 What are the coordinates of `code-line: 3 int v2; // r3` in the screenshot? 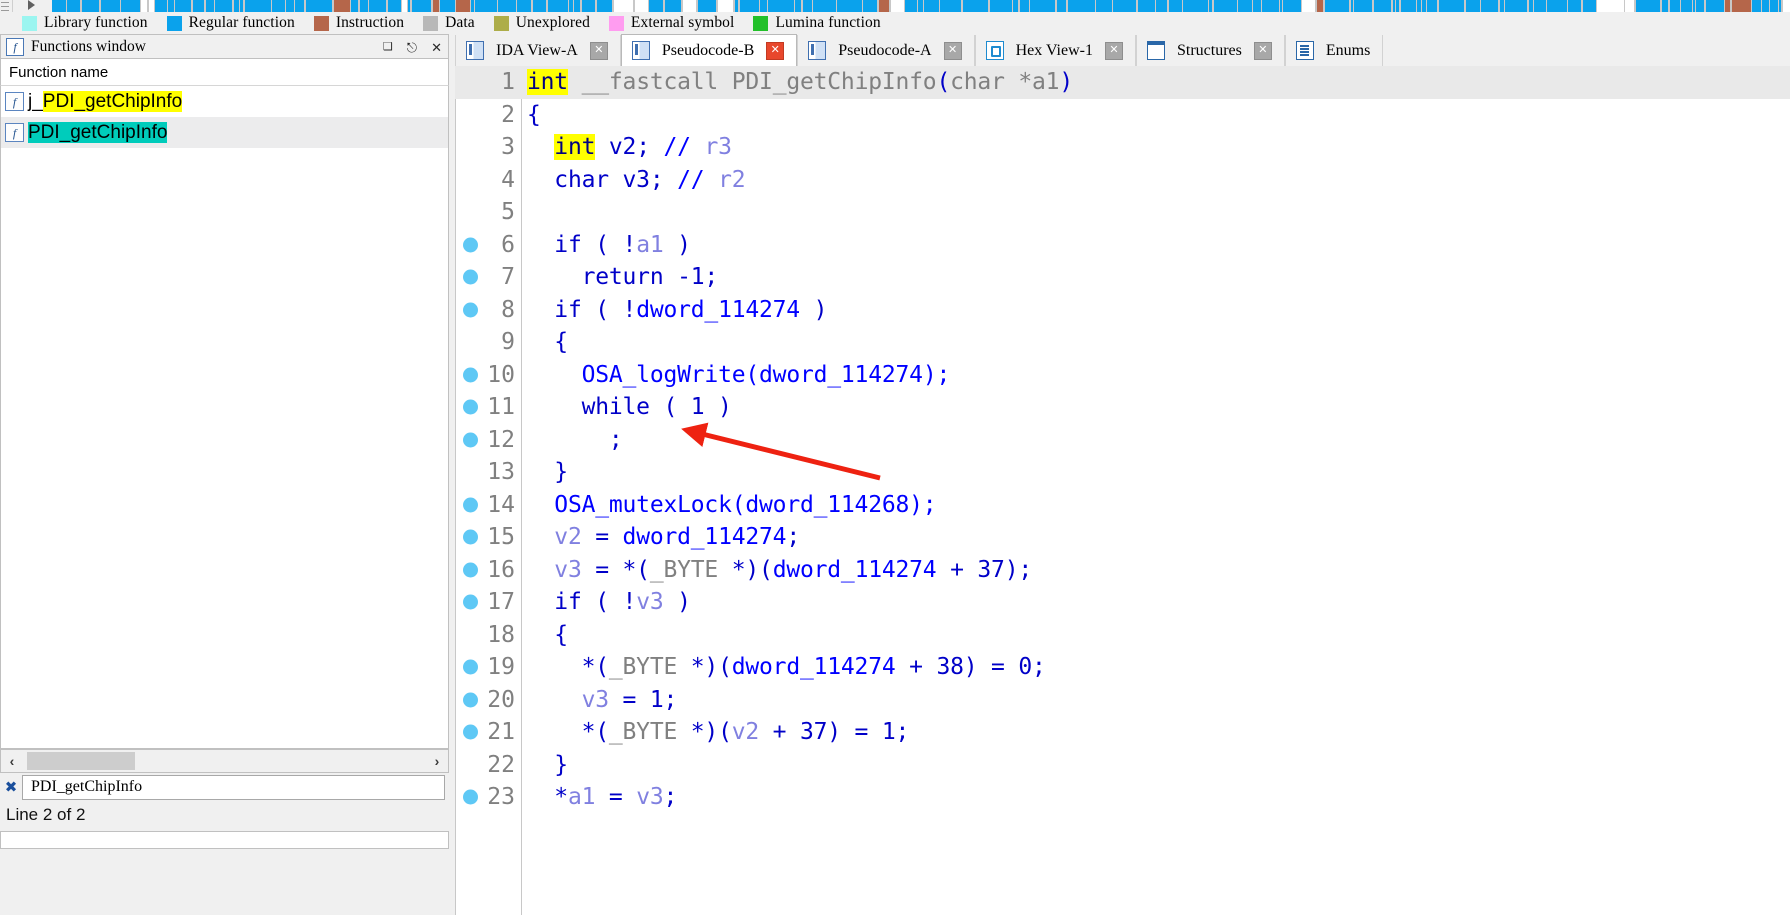 It's located at (1122, 147).